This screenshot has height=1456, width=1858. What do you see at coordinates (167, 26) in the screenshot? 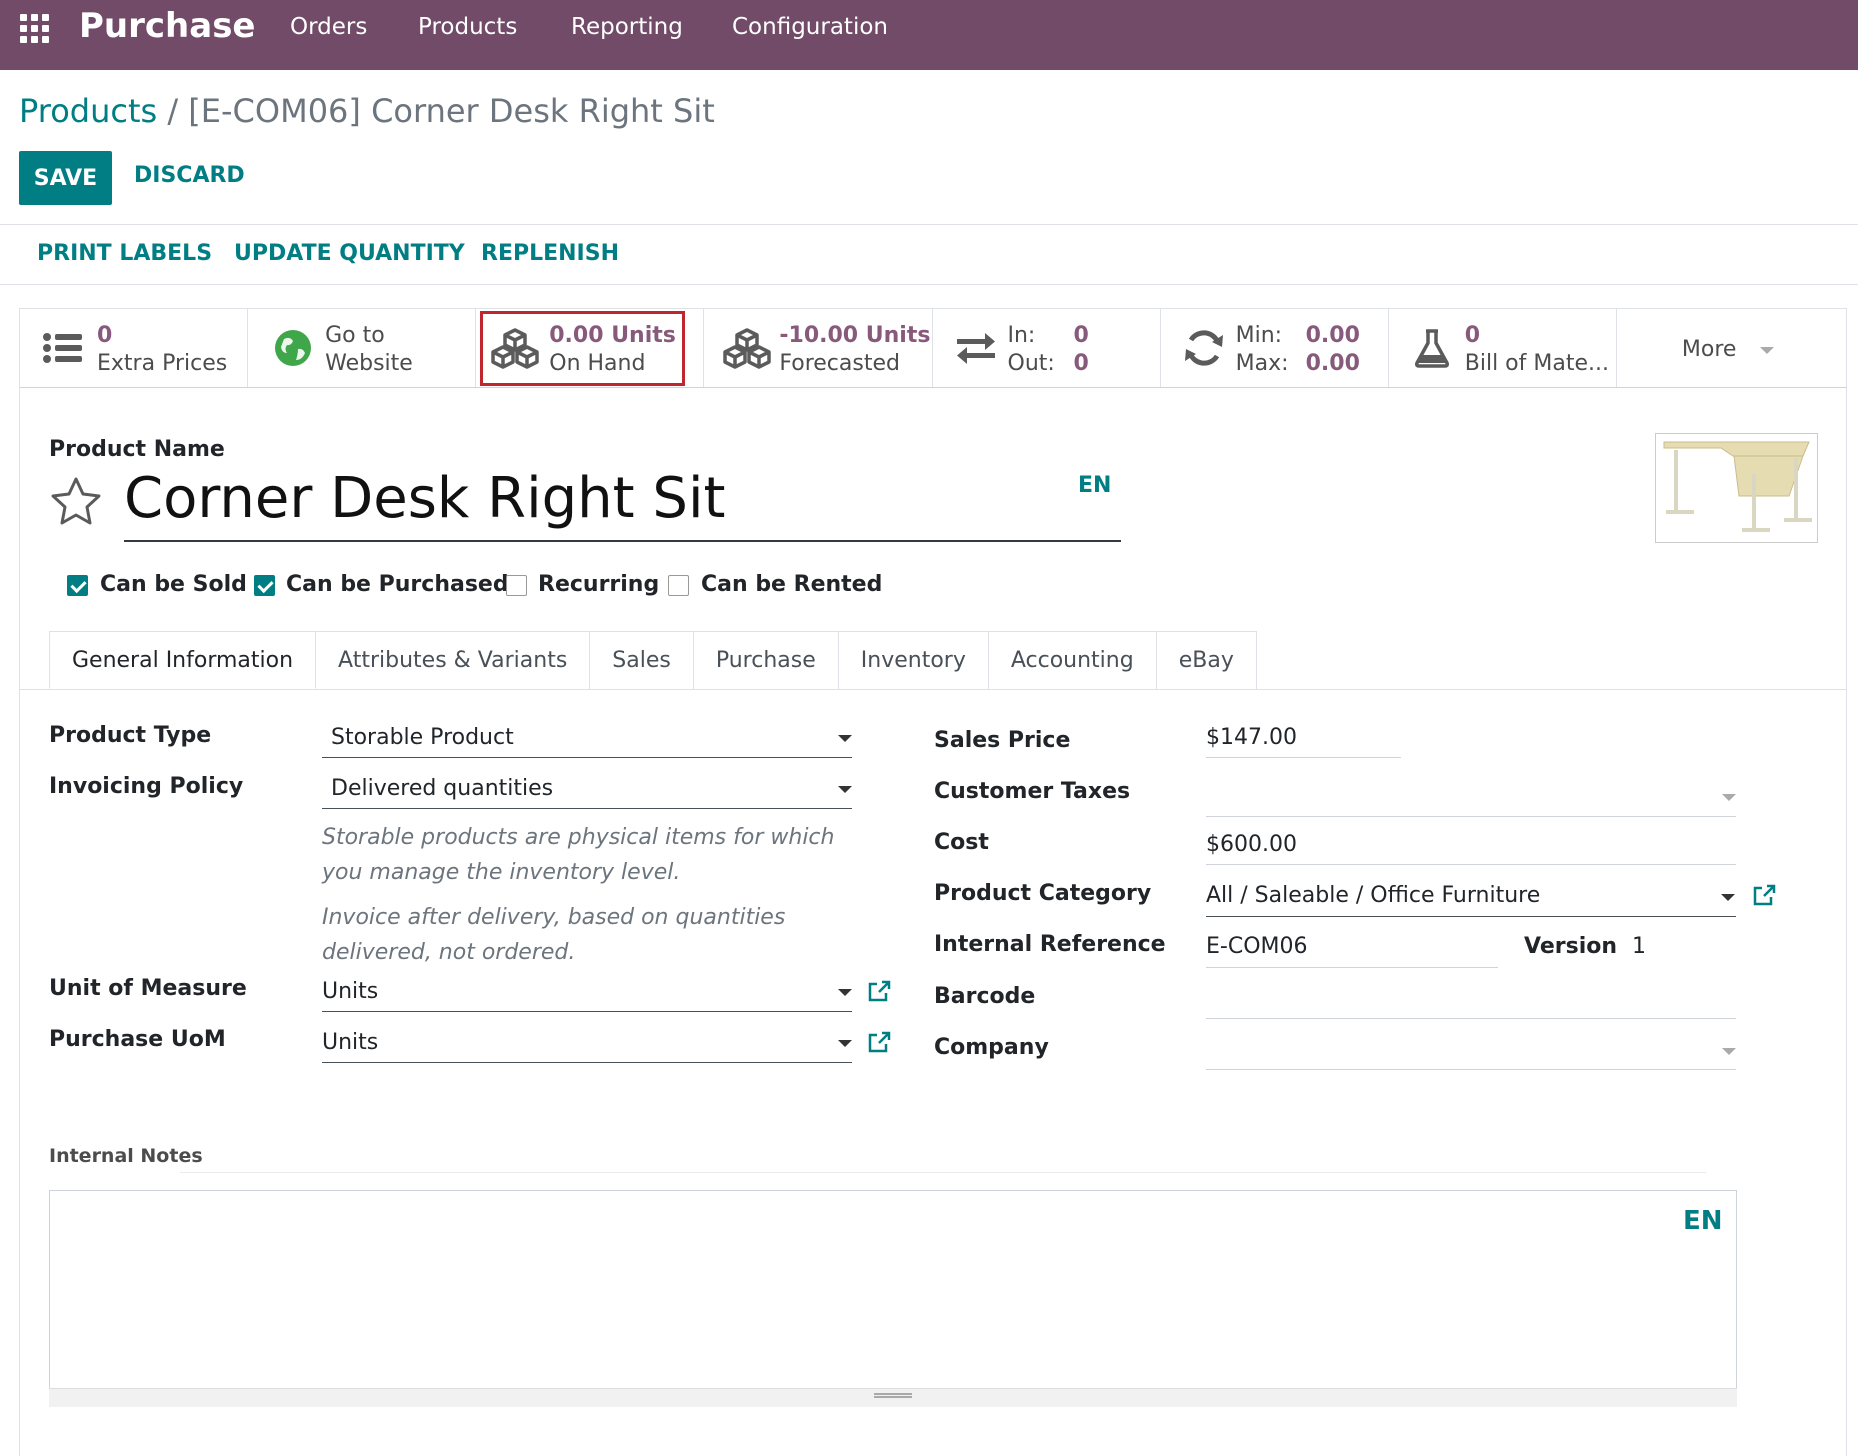
I see `app-name: Purchase` at bounding box center [167, 26].